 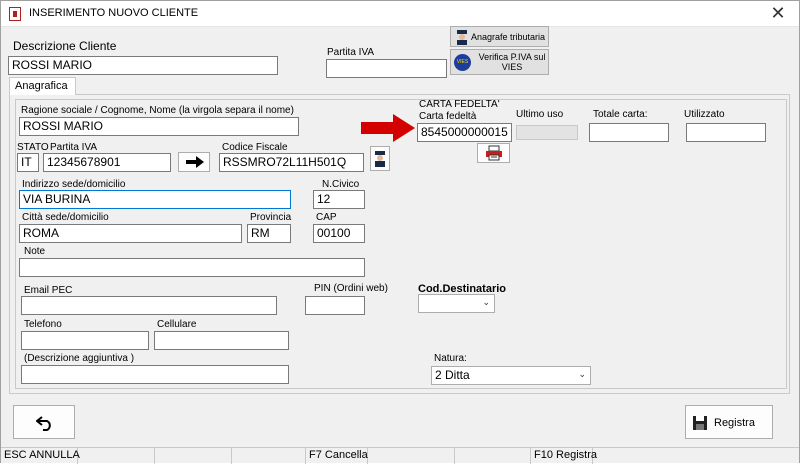 What do you see at coordinates (74, 184) in the screenshot?
I see `indirizzo-label: Indirizzo sede/domicilio` at bounding box center [74, 184].